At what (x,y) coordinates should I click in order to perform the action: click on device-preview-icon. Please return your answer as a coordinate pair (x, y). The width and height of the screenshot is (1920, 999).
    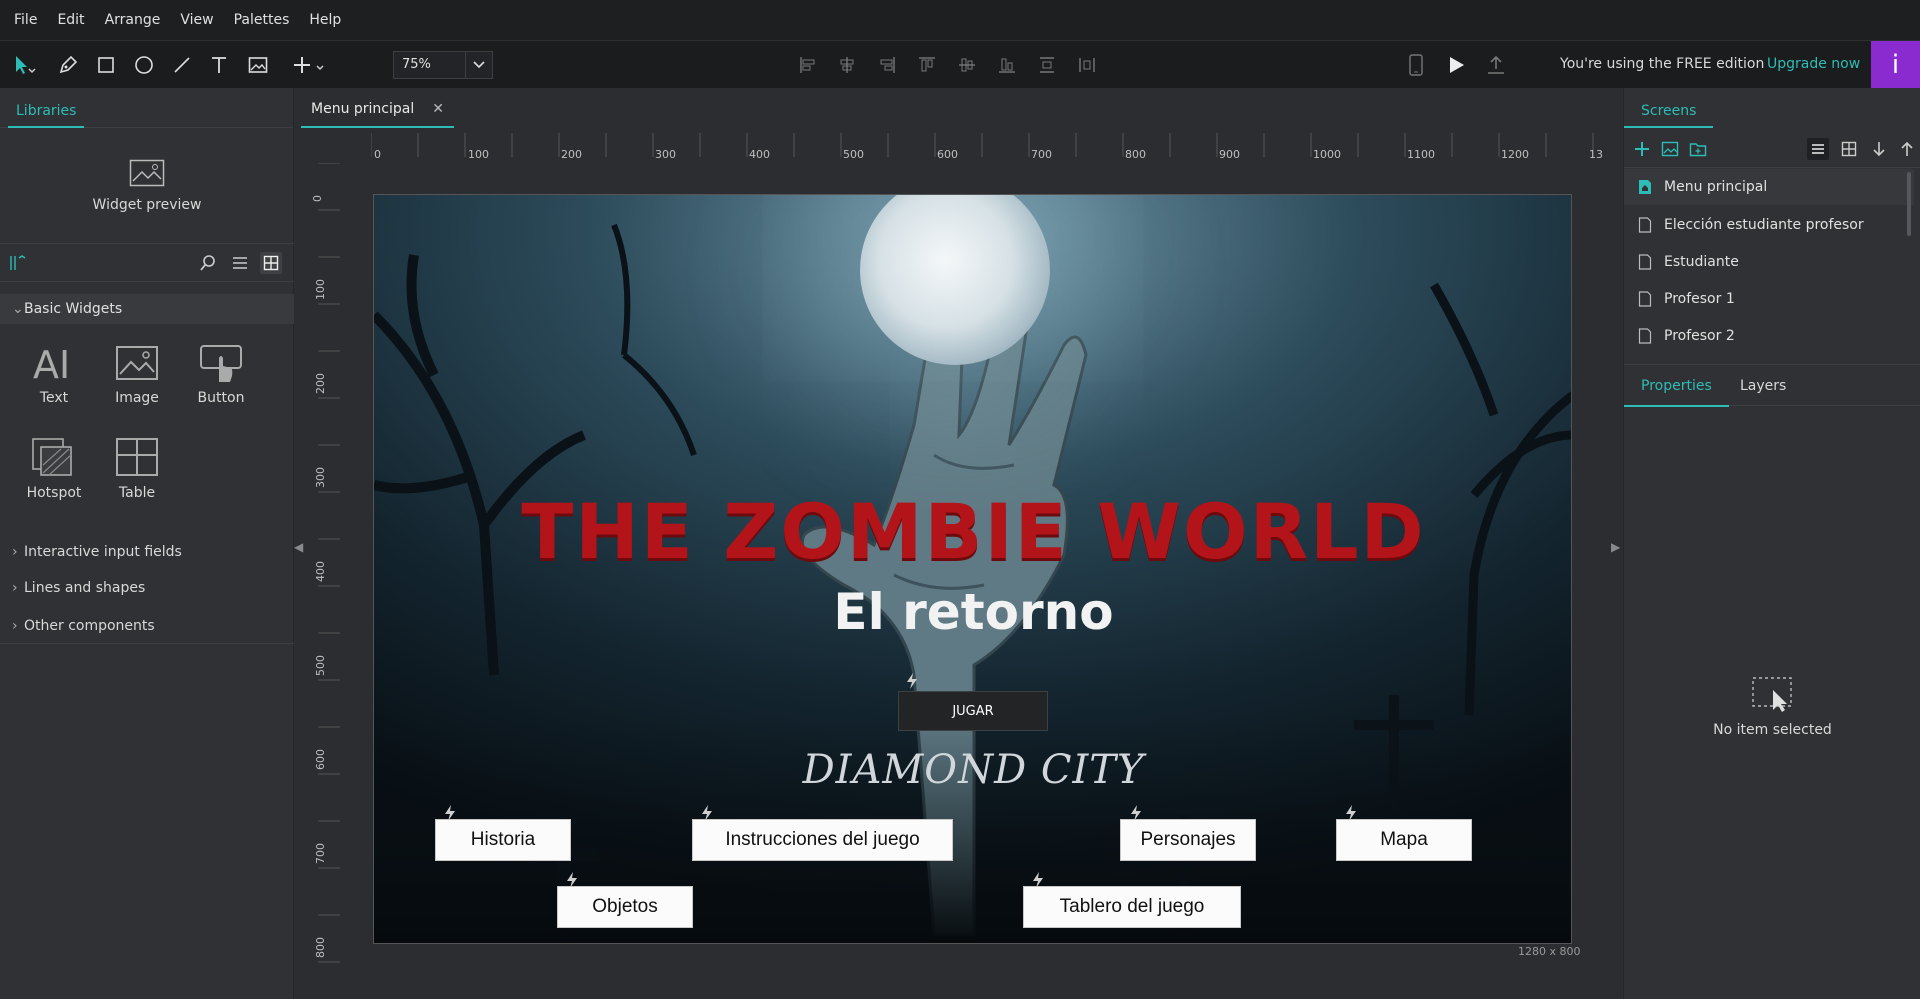
    Looking at the image, I should click on (1416, 65).